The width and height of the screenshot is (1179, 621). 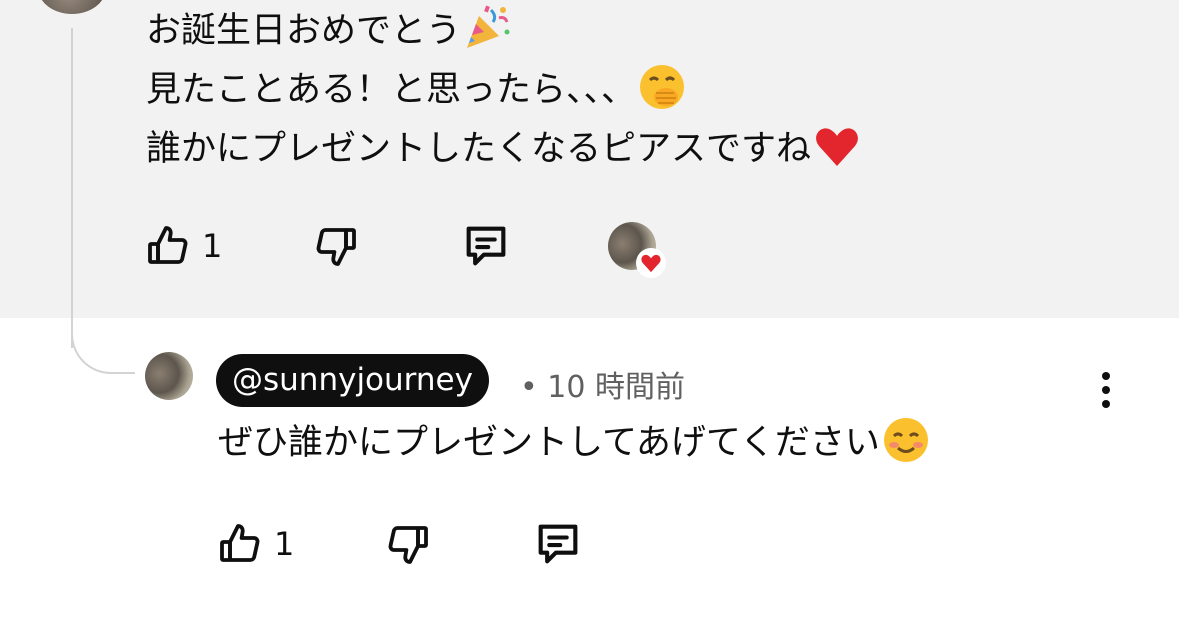 I want to click on reply-button, so click(x=486, y=246).